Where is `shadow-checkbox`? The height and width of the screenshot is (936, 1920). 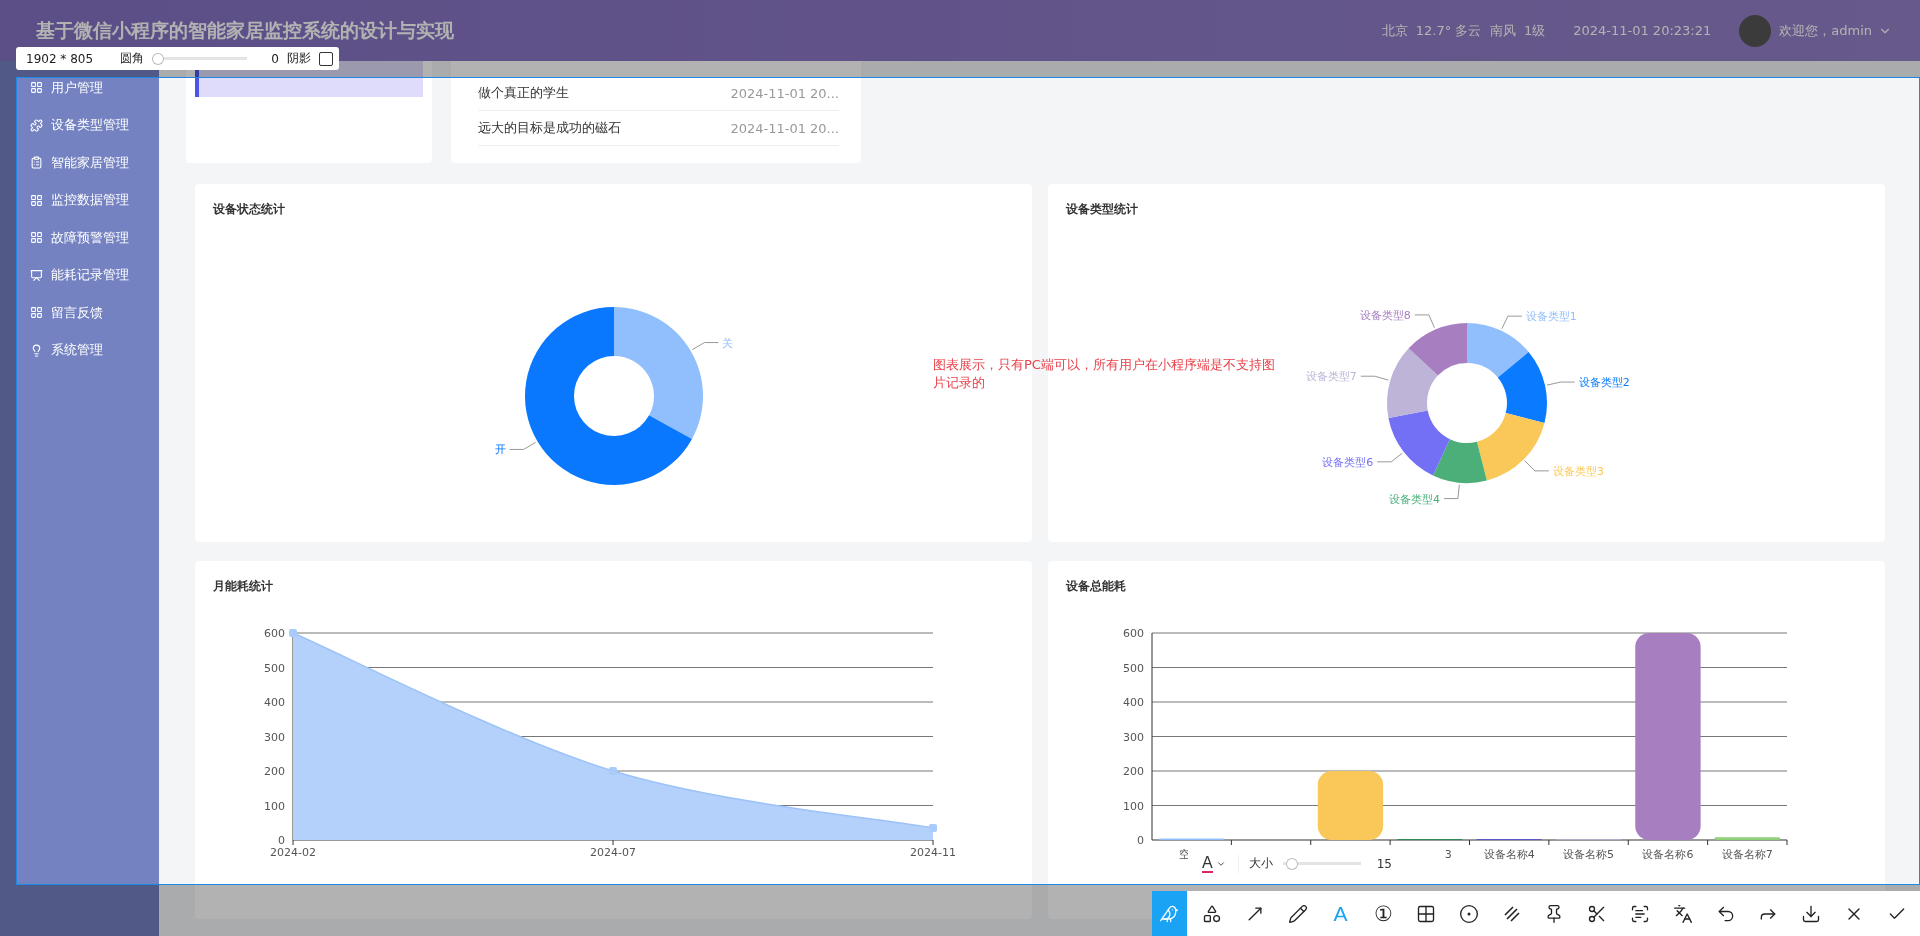
shadow-checkbox is located at coordinates (326, 58).